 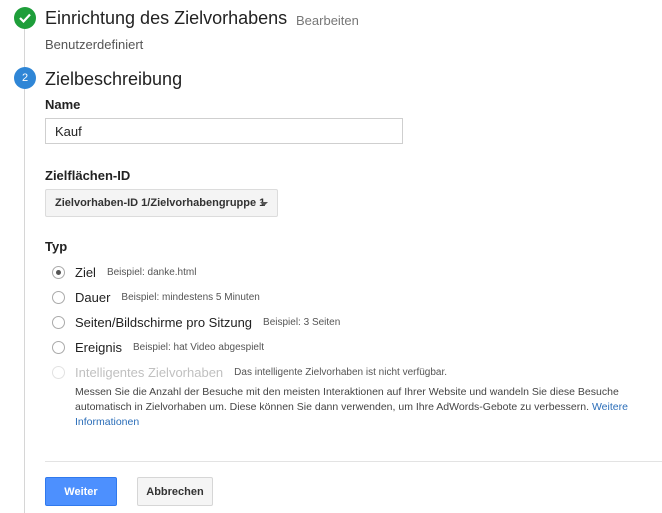 What do you see at coordinates (164, 322) in the screenshot?
I see `option-label: Seiten/Bildschirme pro Sitzung` at bounding box center [164, 322].